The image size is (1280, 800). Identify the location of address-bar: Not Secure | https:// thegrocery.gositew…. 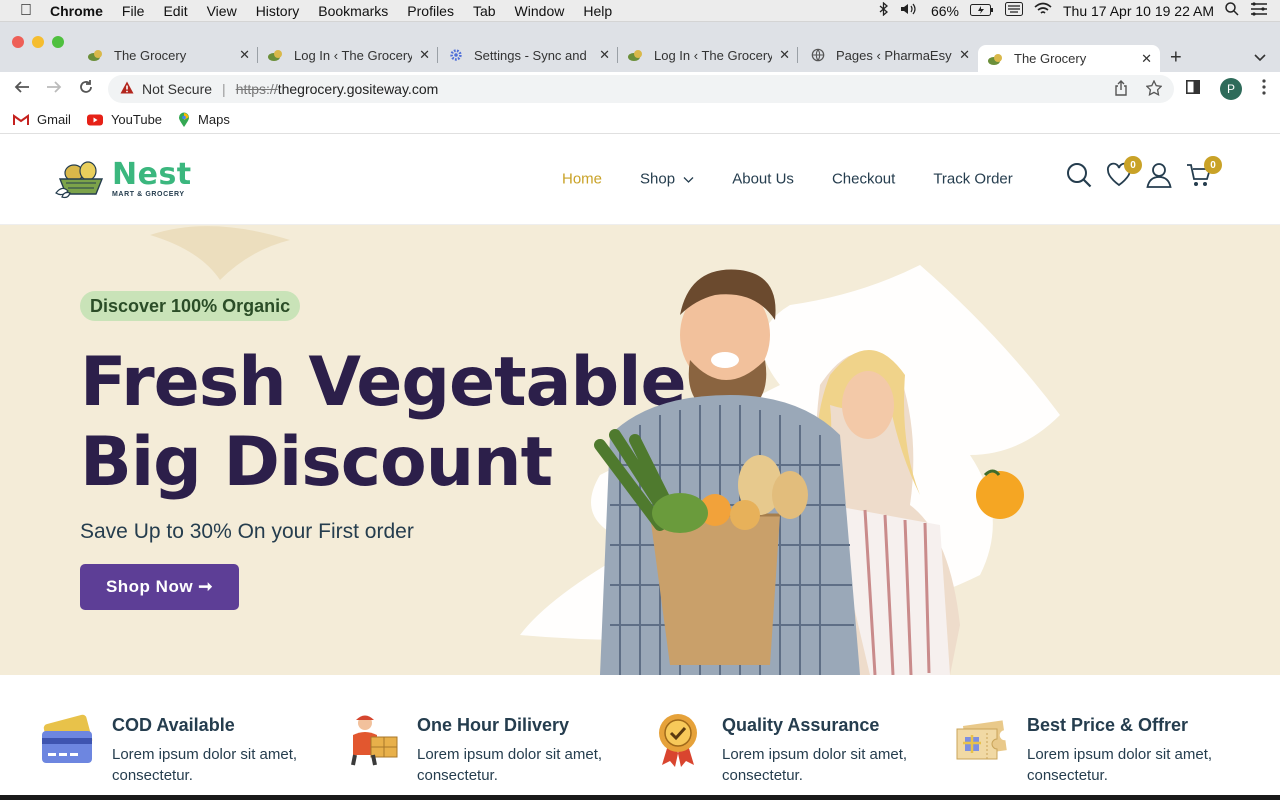
(641, 89).